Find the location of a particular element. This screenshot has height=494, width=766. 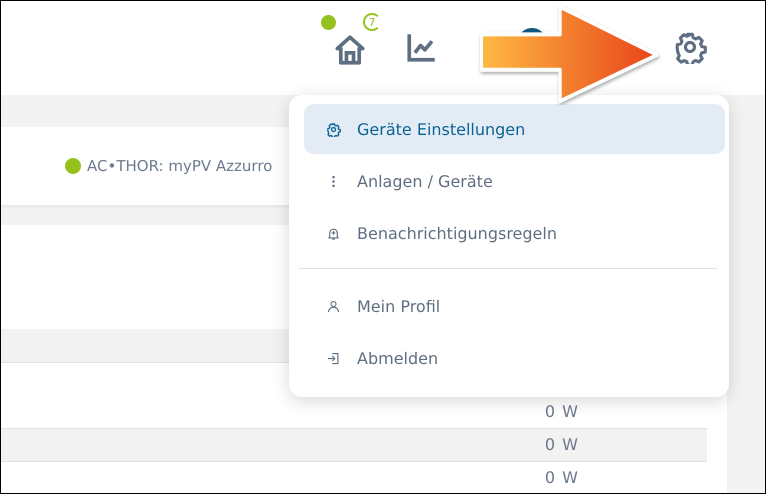

menu-item: Mein Profil is located at coordinates (514, 306).